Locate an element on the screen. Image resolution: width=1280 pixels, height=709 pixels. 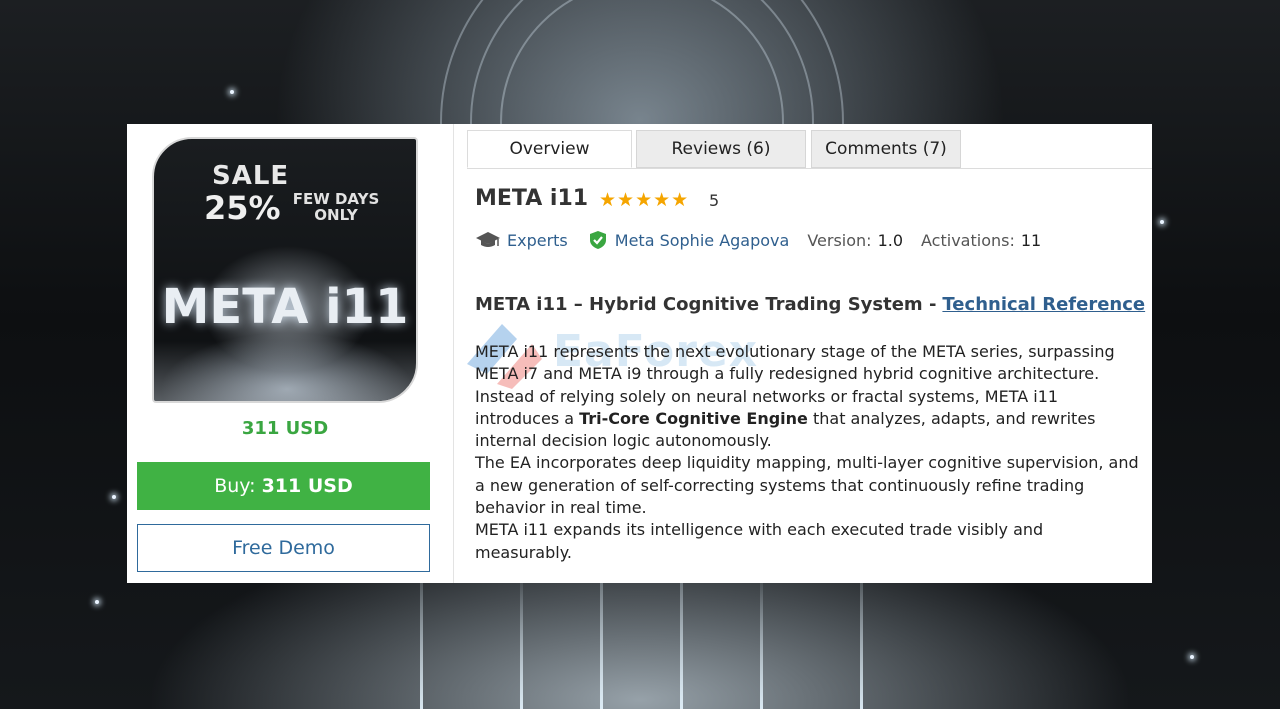
tab-overview: Overview is located at coordinates (549, 149).